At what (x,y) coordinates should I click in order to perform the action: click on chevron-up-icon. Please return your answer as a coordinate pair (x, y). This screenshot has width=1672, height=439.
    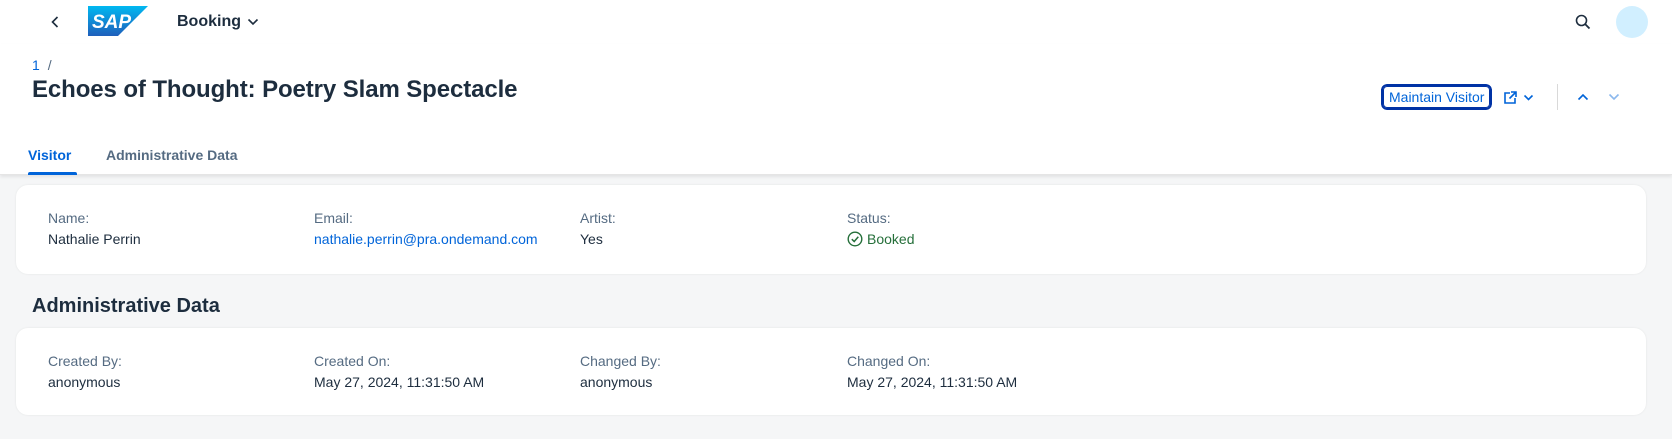
    Looking at the image, I should click on (1583, 97).